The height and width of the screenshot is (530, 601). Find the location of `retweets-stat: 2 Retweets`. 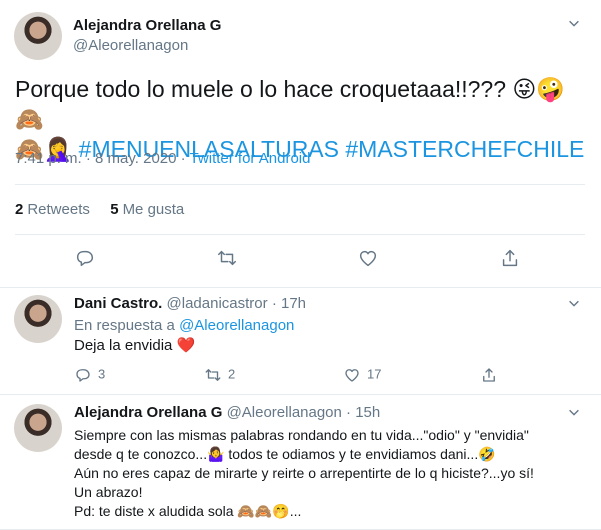

retweets-stat: 2 Retweets is located at coordinates (52, 209).